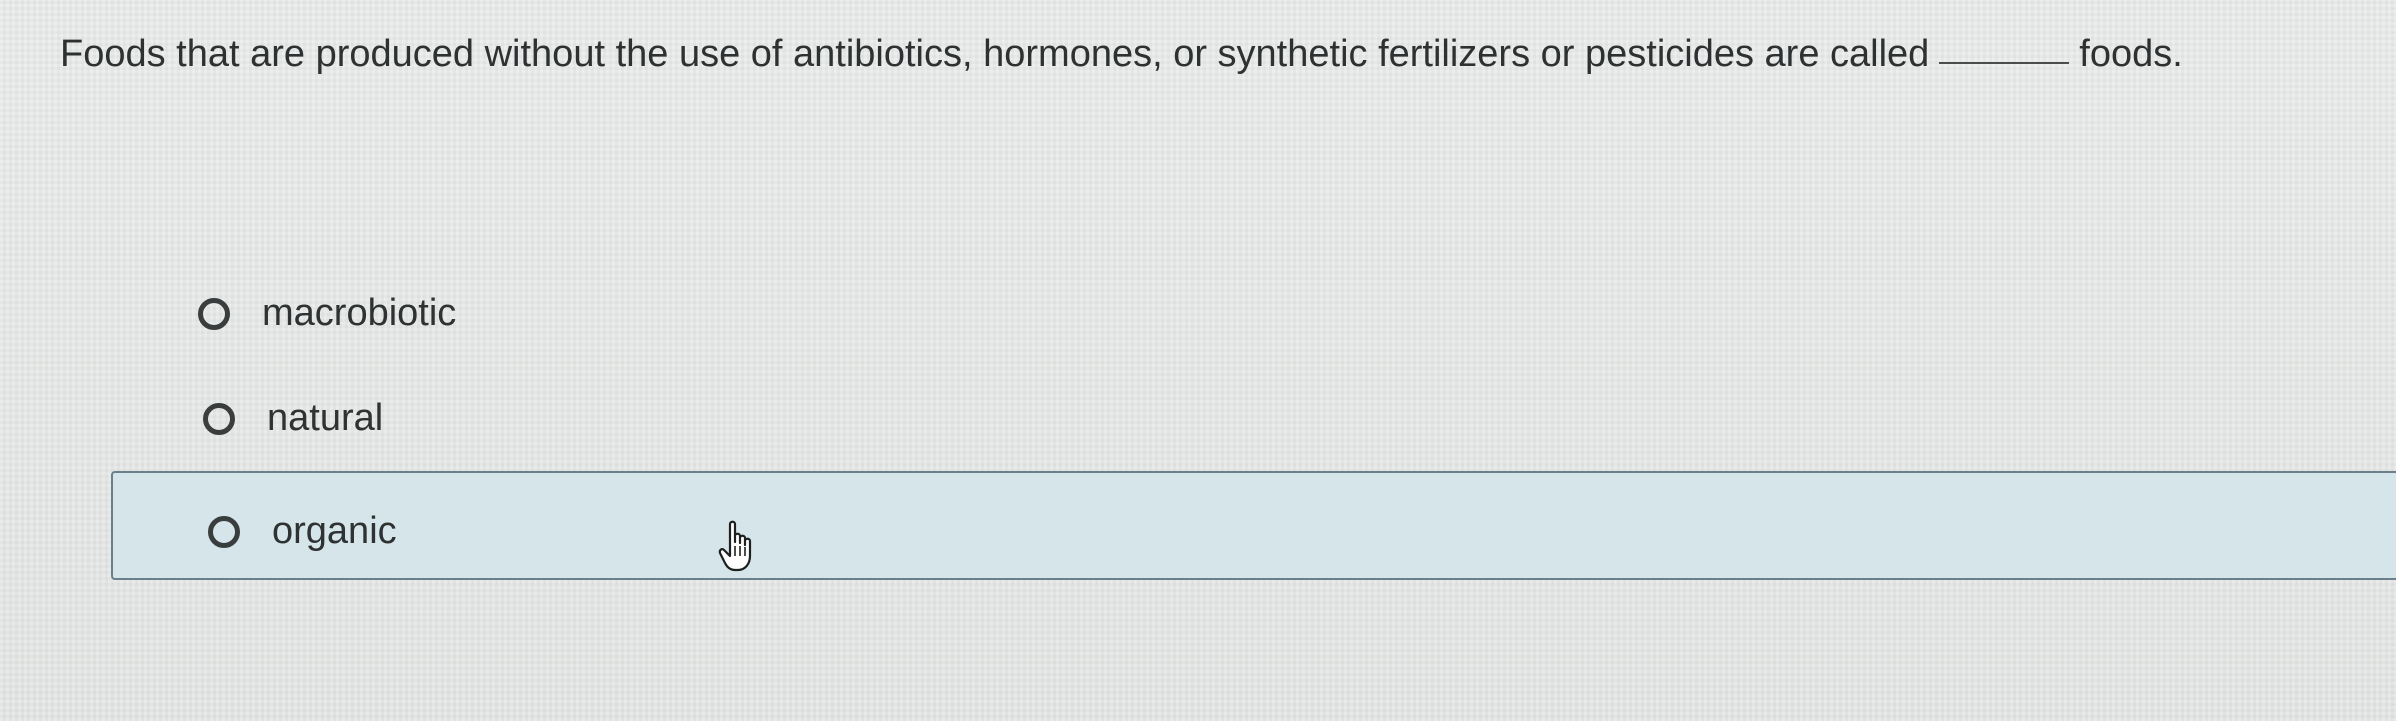 This screenshot has height=721, width=2396. Describe the element at coordinates (359, 313) in the screenshot. I see `option-label: macrobiotic` at that location.